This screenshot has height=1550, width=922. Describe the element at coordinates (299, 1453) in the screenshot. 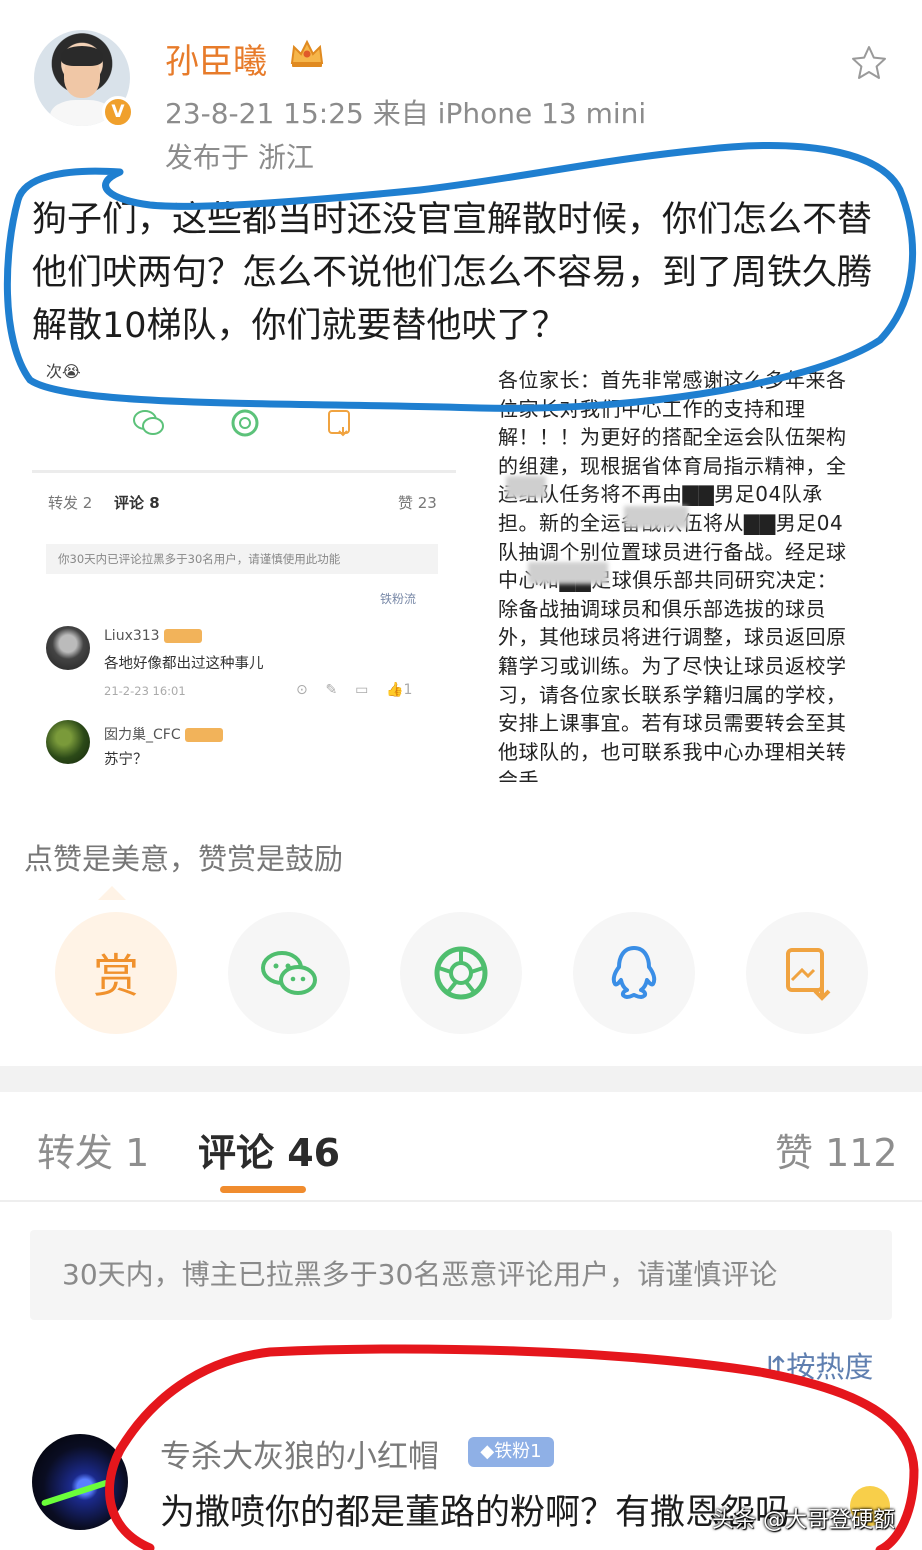

I see `commenter-name: 专杀大灰狼的小红帽` at that location.